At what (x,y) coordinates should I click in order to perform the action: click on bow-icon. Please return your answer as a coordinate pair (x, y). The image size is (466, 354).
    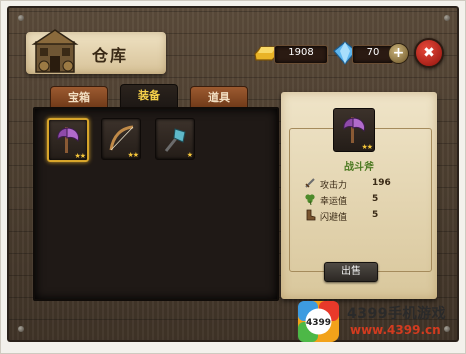
    Looking at the image, I should click on (121, 138).